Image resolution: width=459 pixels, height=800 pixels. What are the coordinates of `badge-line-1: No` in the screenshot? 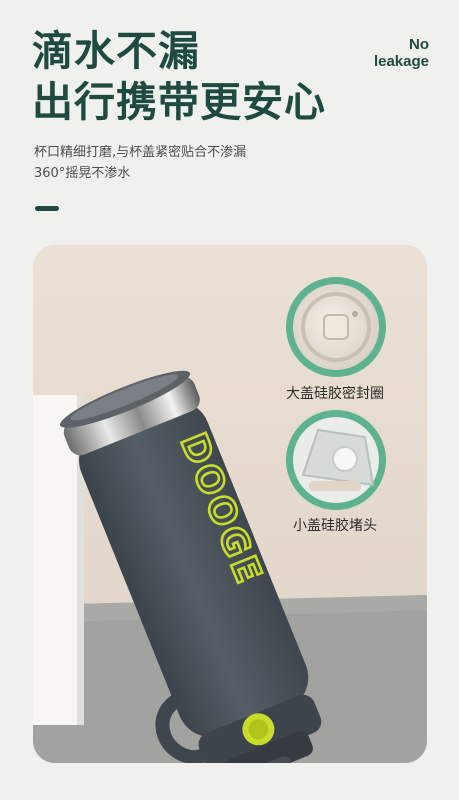 It's located at (419, 44).